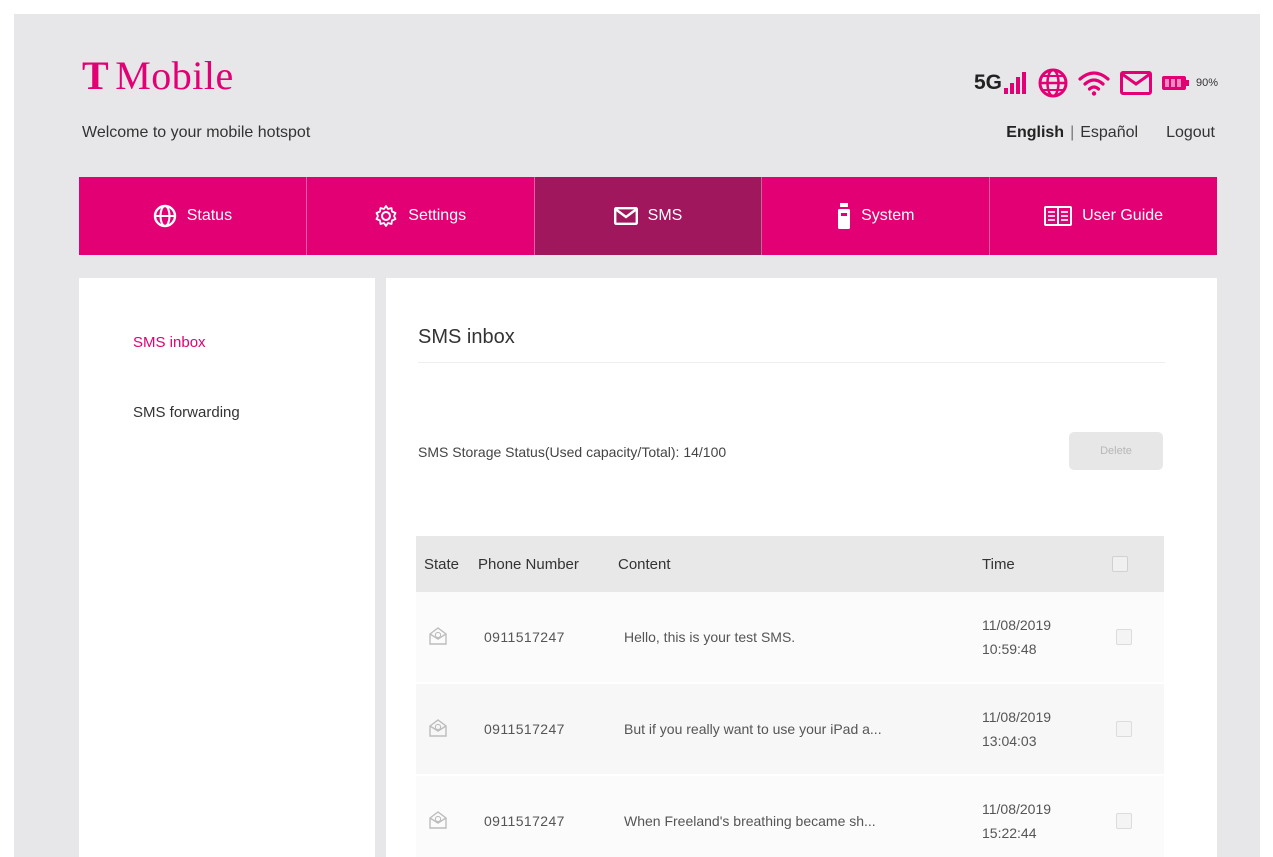 Image resolution: width=1273 pixels, height=857 pixels. Describe the element at coordinates (998, 564) in the screenshot. I see `col-header-time: Time` at that location.